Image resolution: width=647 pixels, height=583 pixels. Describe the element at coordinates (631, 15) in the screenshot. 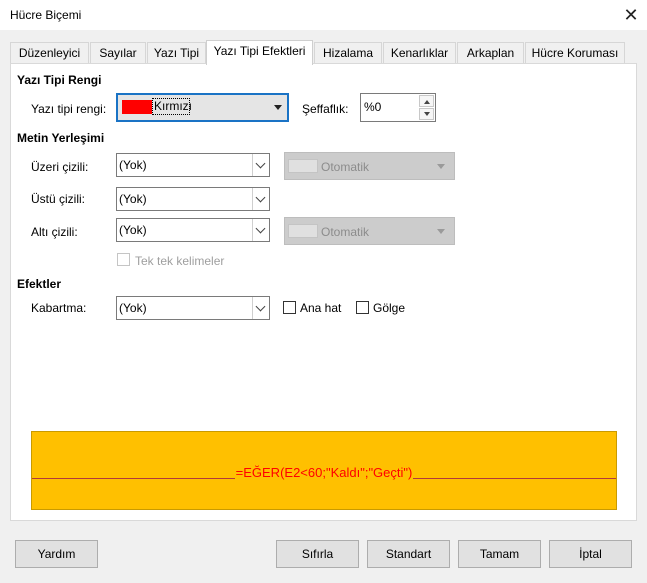

I see `close-icon: ✕` at that location.